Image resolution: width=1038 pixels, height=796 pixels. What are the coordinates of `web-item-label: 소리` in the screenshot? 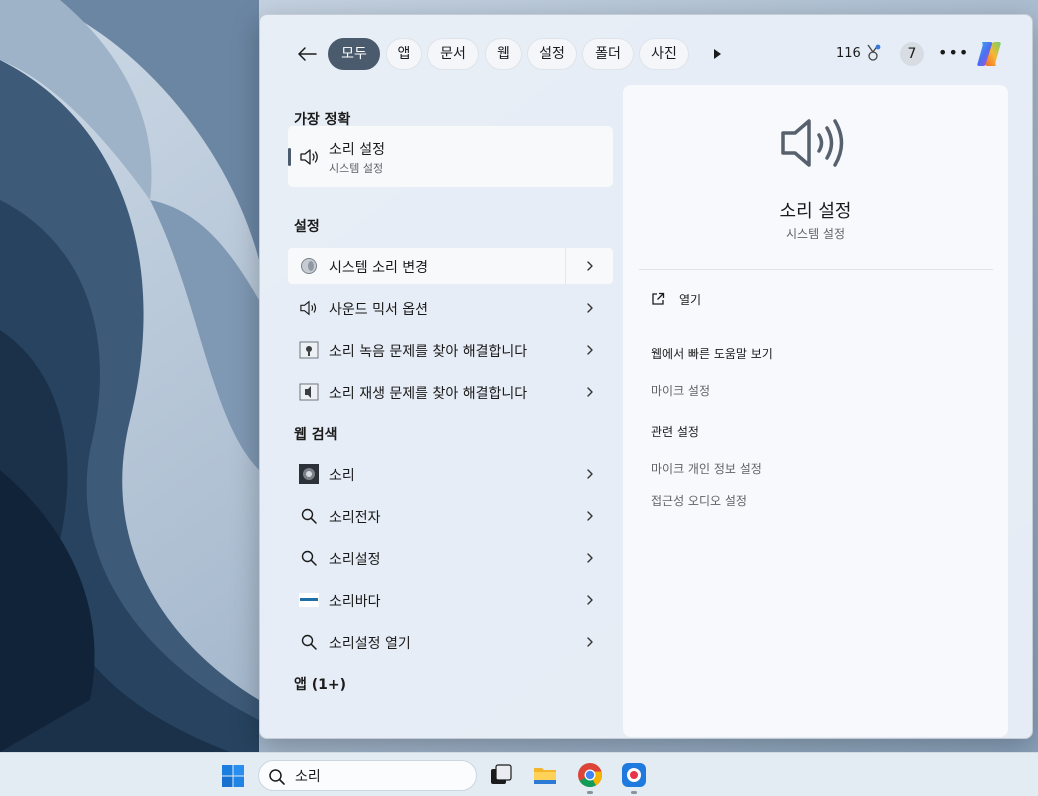 It's located at (342, 476).